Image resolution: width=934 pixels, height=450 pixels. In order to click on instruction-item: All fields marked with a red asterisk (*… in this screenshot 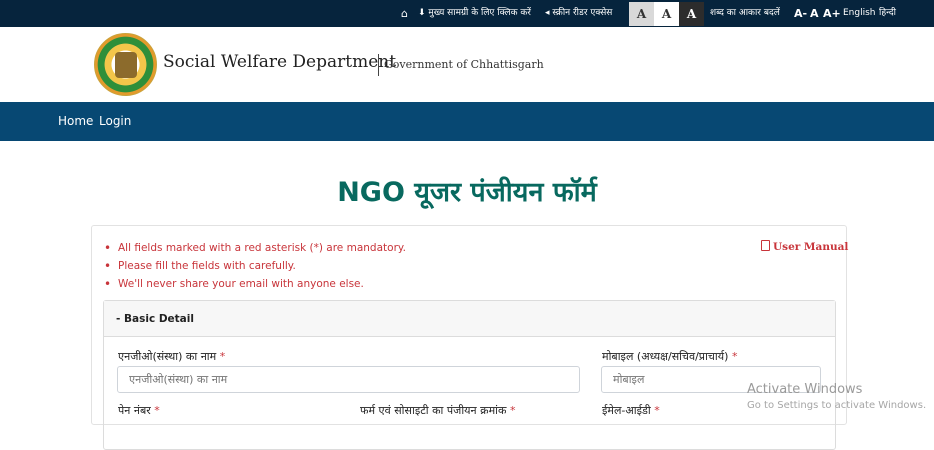, I will do `click(255, 248)`.